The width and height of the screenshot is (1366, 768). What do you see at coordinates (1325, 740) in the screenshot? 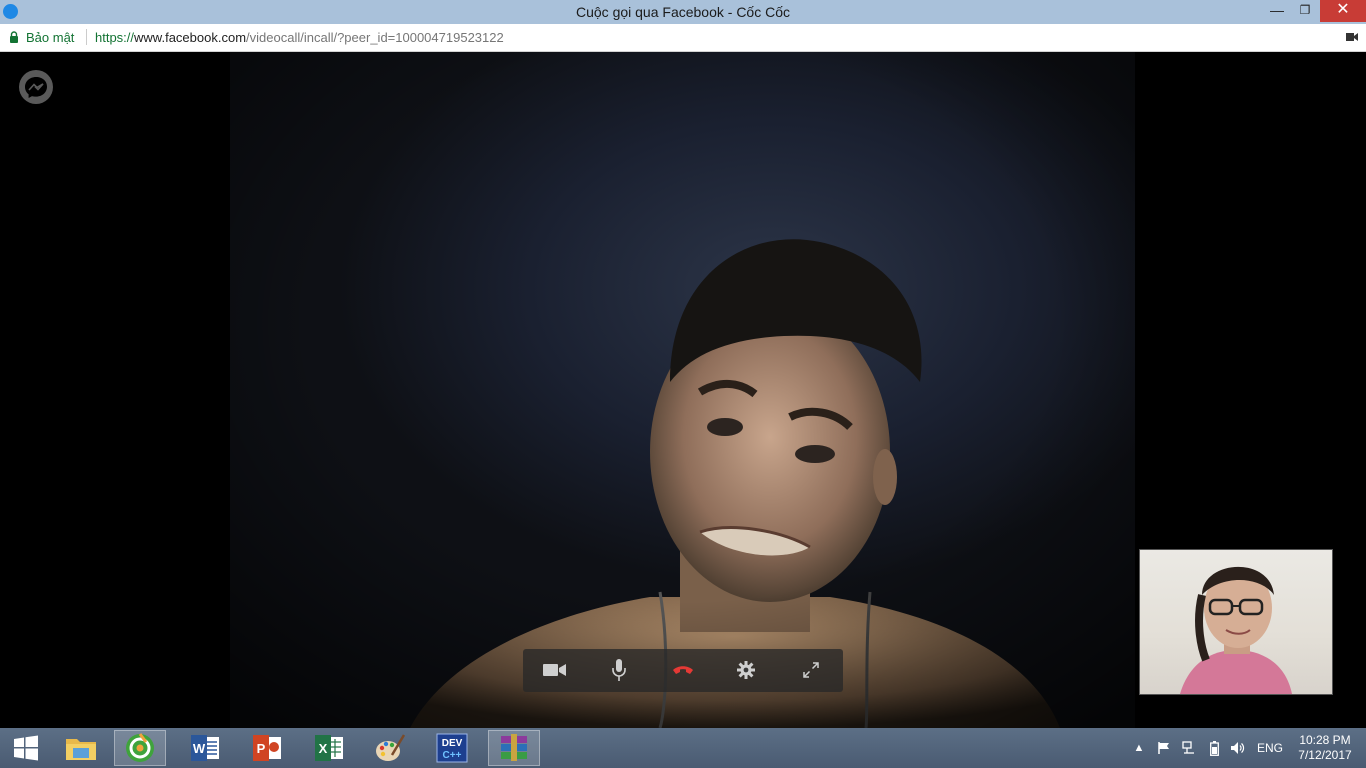
I see `clock-time: 10:28 PM` at bounding box center [1325, 740].